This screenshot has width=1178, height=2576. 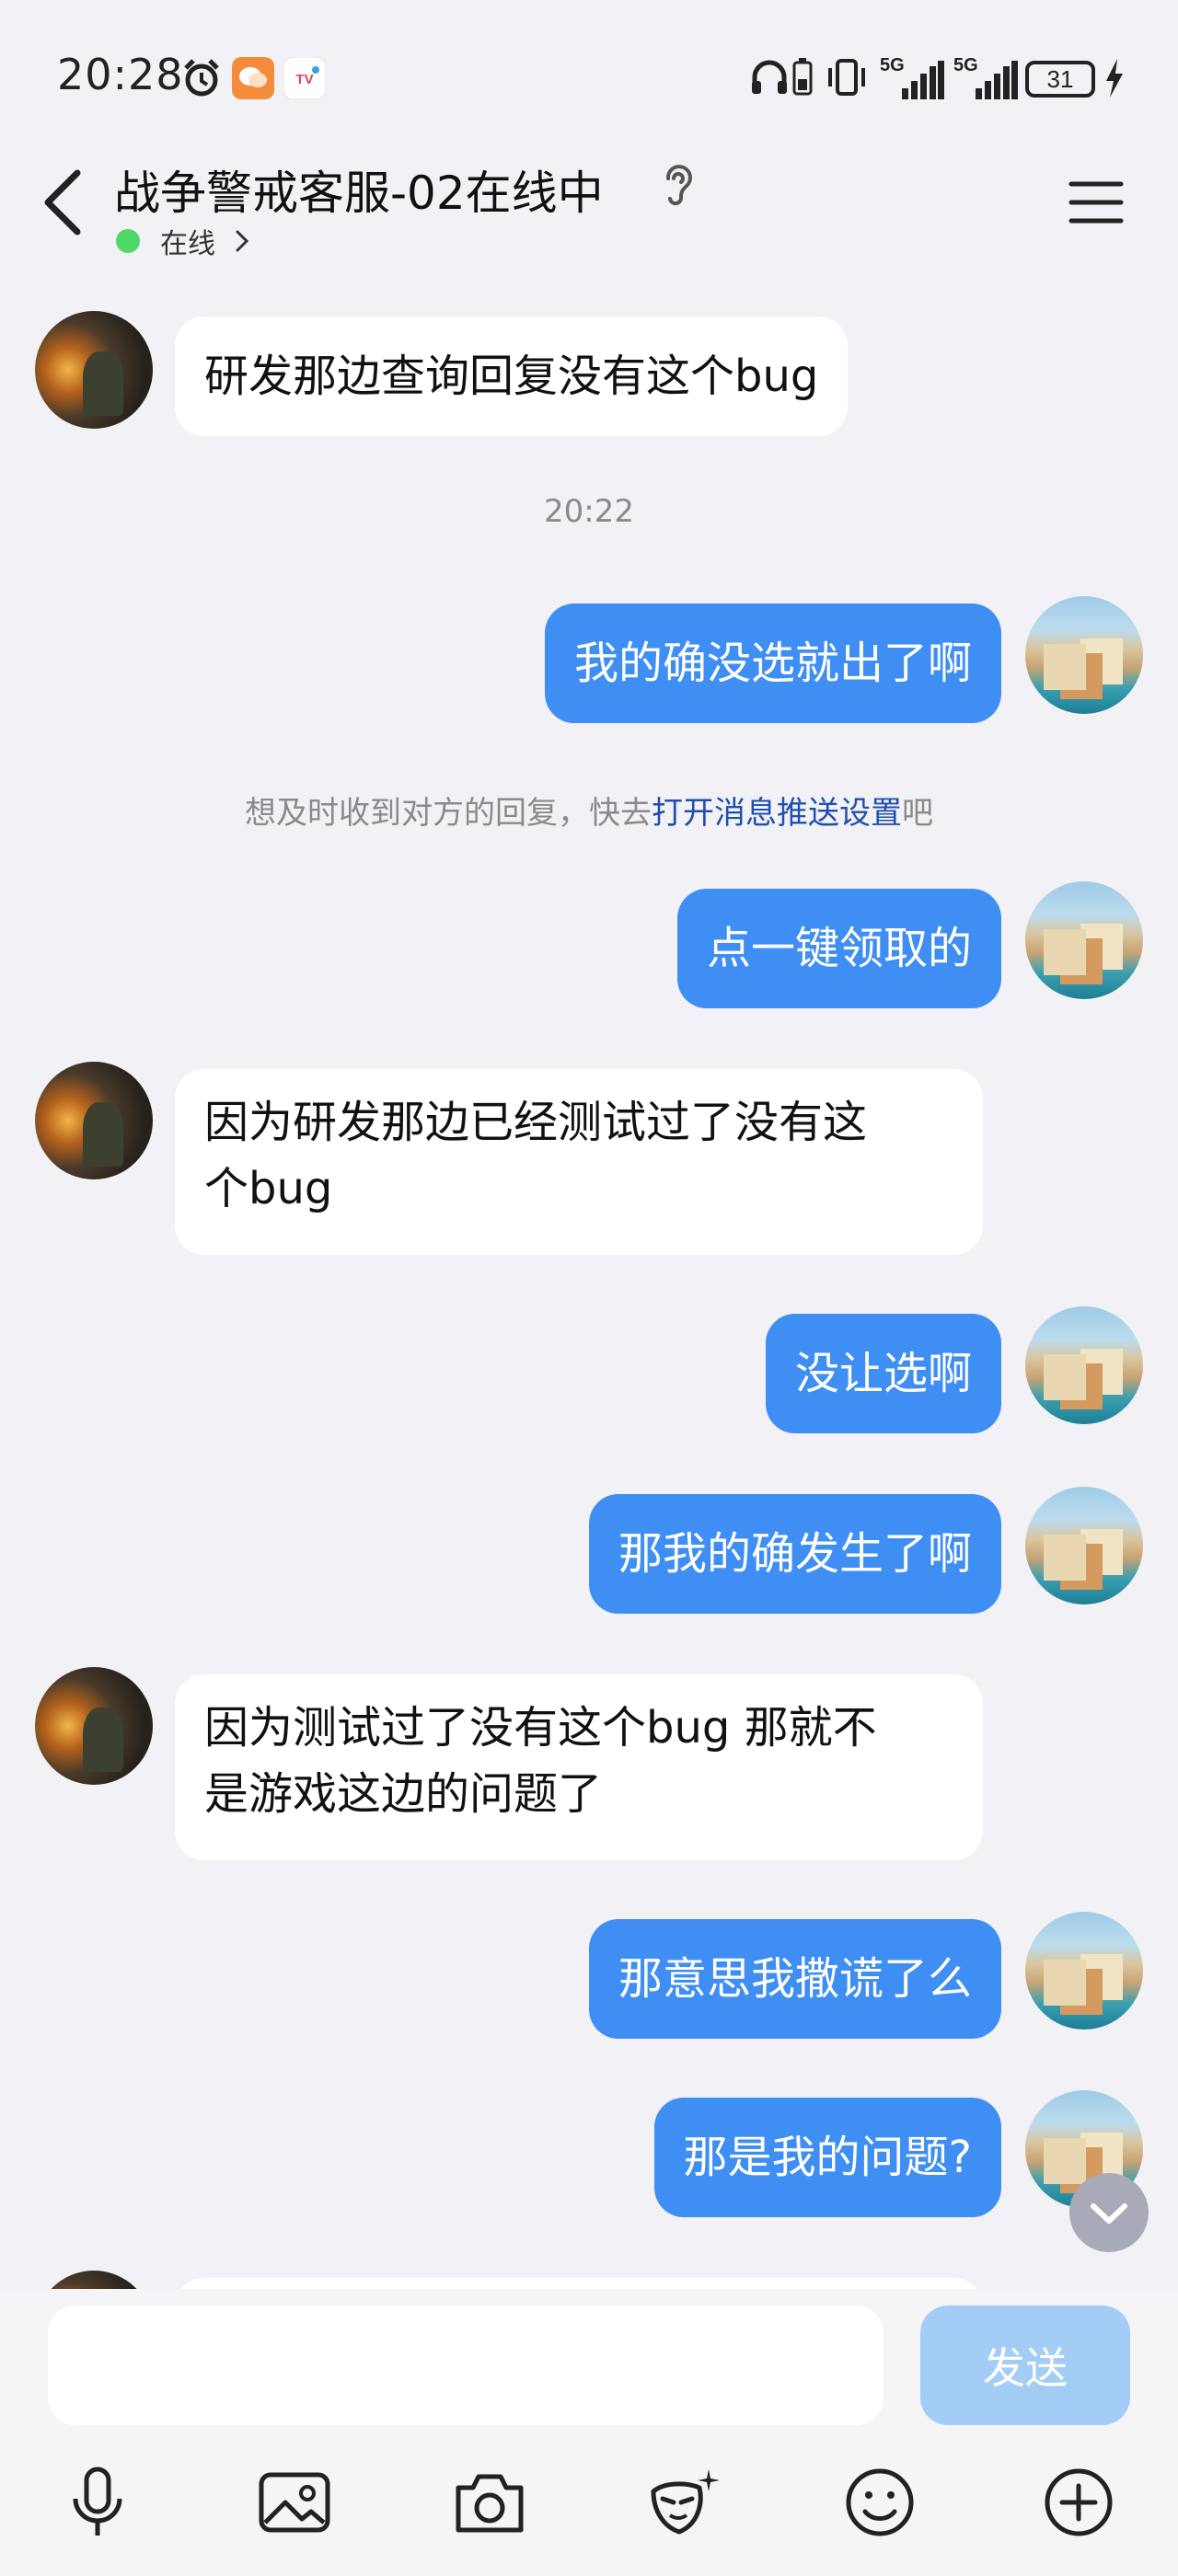 I want to click on image-icon, so click(x=294, y=2502).